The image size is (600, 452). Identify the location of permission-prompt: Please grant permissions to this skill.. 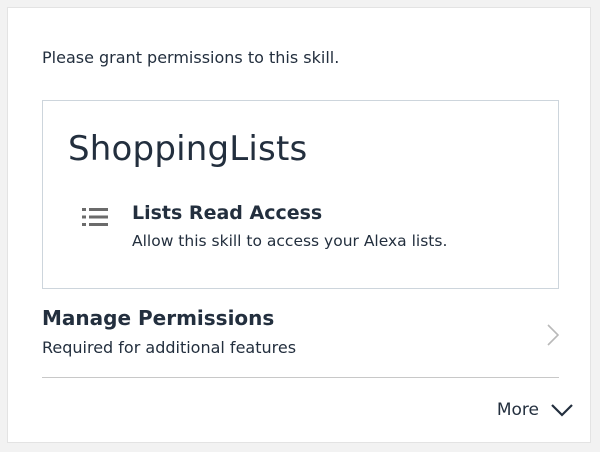
(191, 57).